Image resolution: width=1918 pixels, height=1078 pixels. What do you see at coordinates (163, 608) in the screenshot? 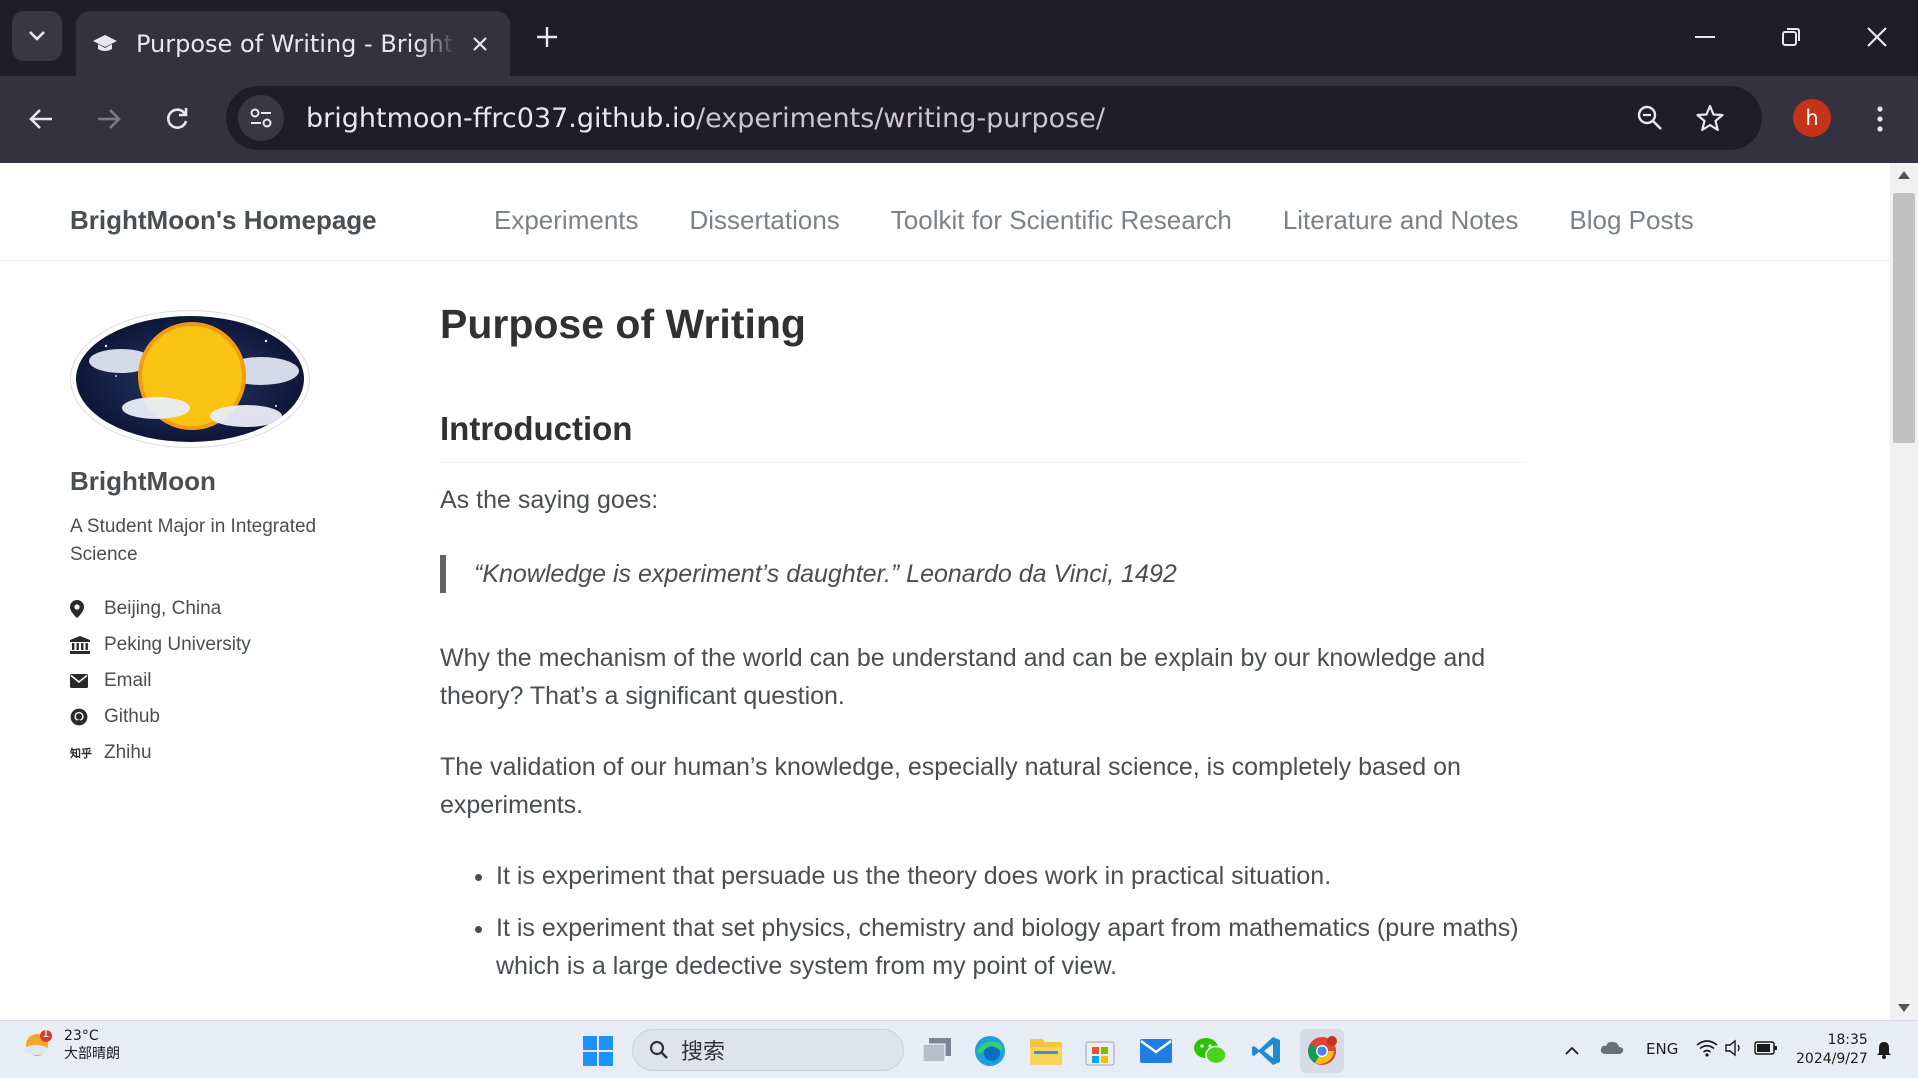
I see `location-label: Beijing, China` at bounding box center [163, 608].